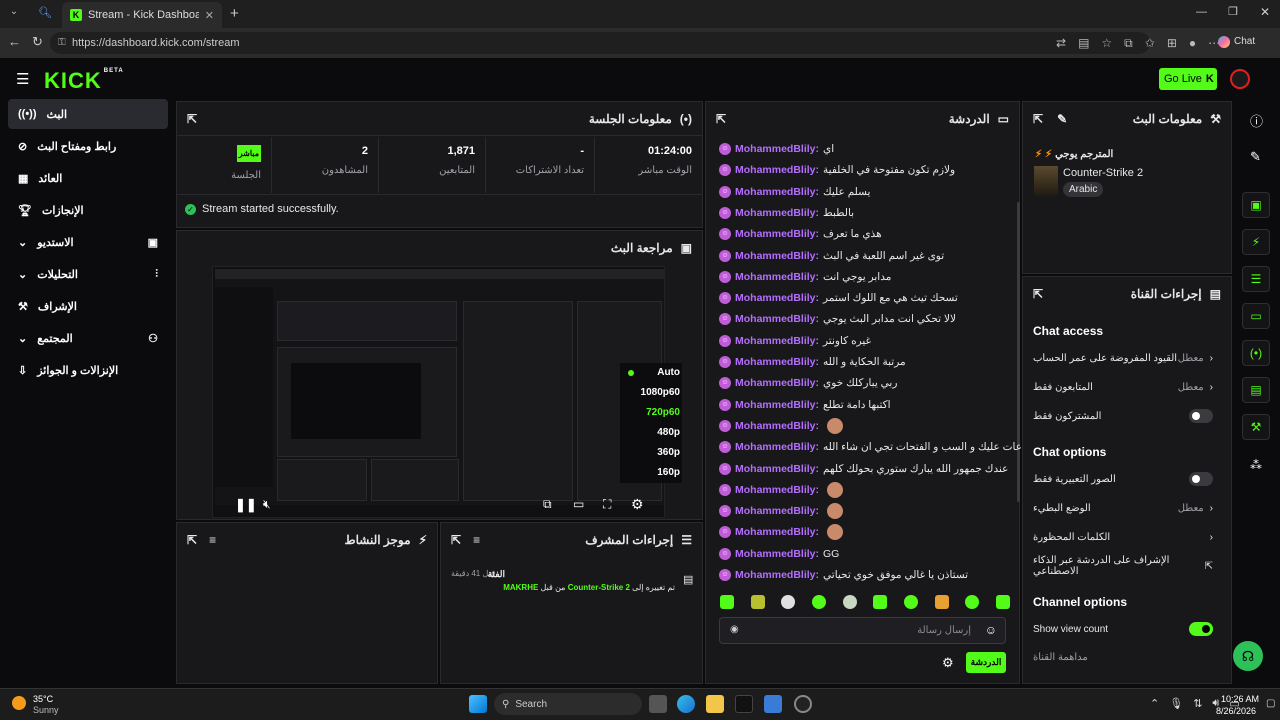 The width and height of the screenshot is (1280, 720). What do you see at coordinates (1240, 79) in the screenshot?
I see `user-avatar` at bounding box center [1240, 79].